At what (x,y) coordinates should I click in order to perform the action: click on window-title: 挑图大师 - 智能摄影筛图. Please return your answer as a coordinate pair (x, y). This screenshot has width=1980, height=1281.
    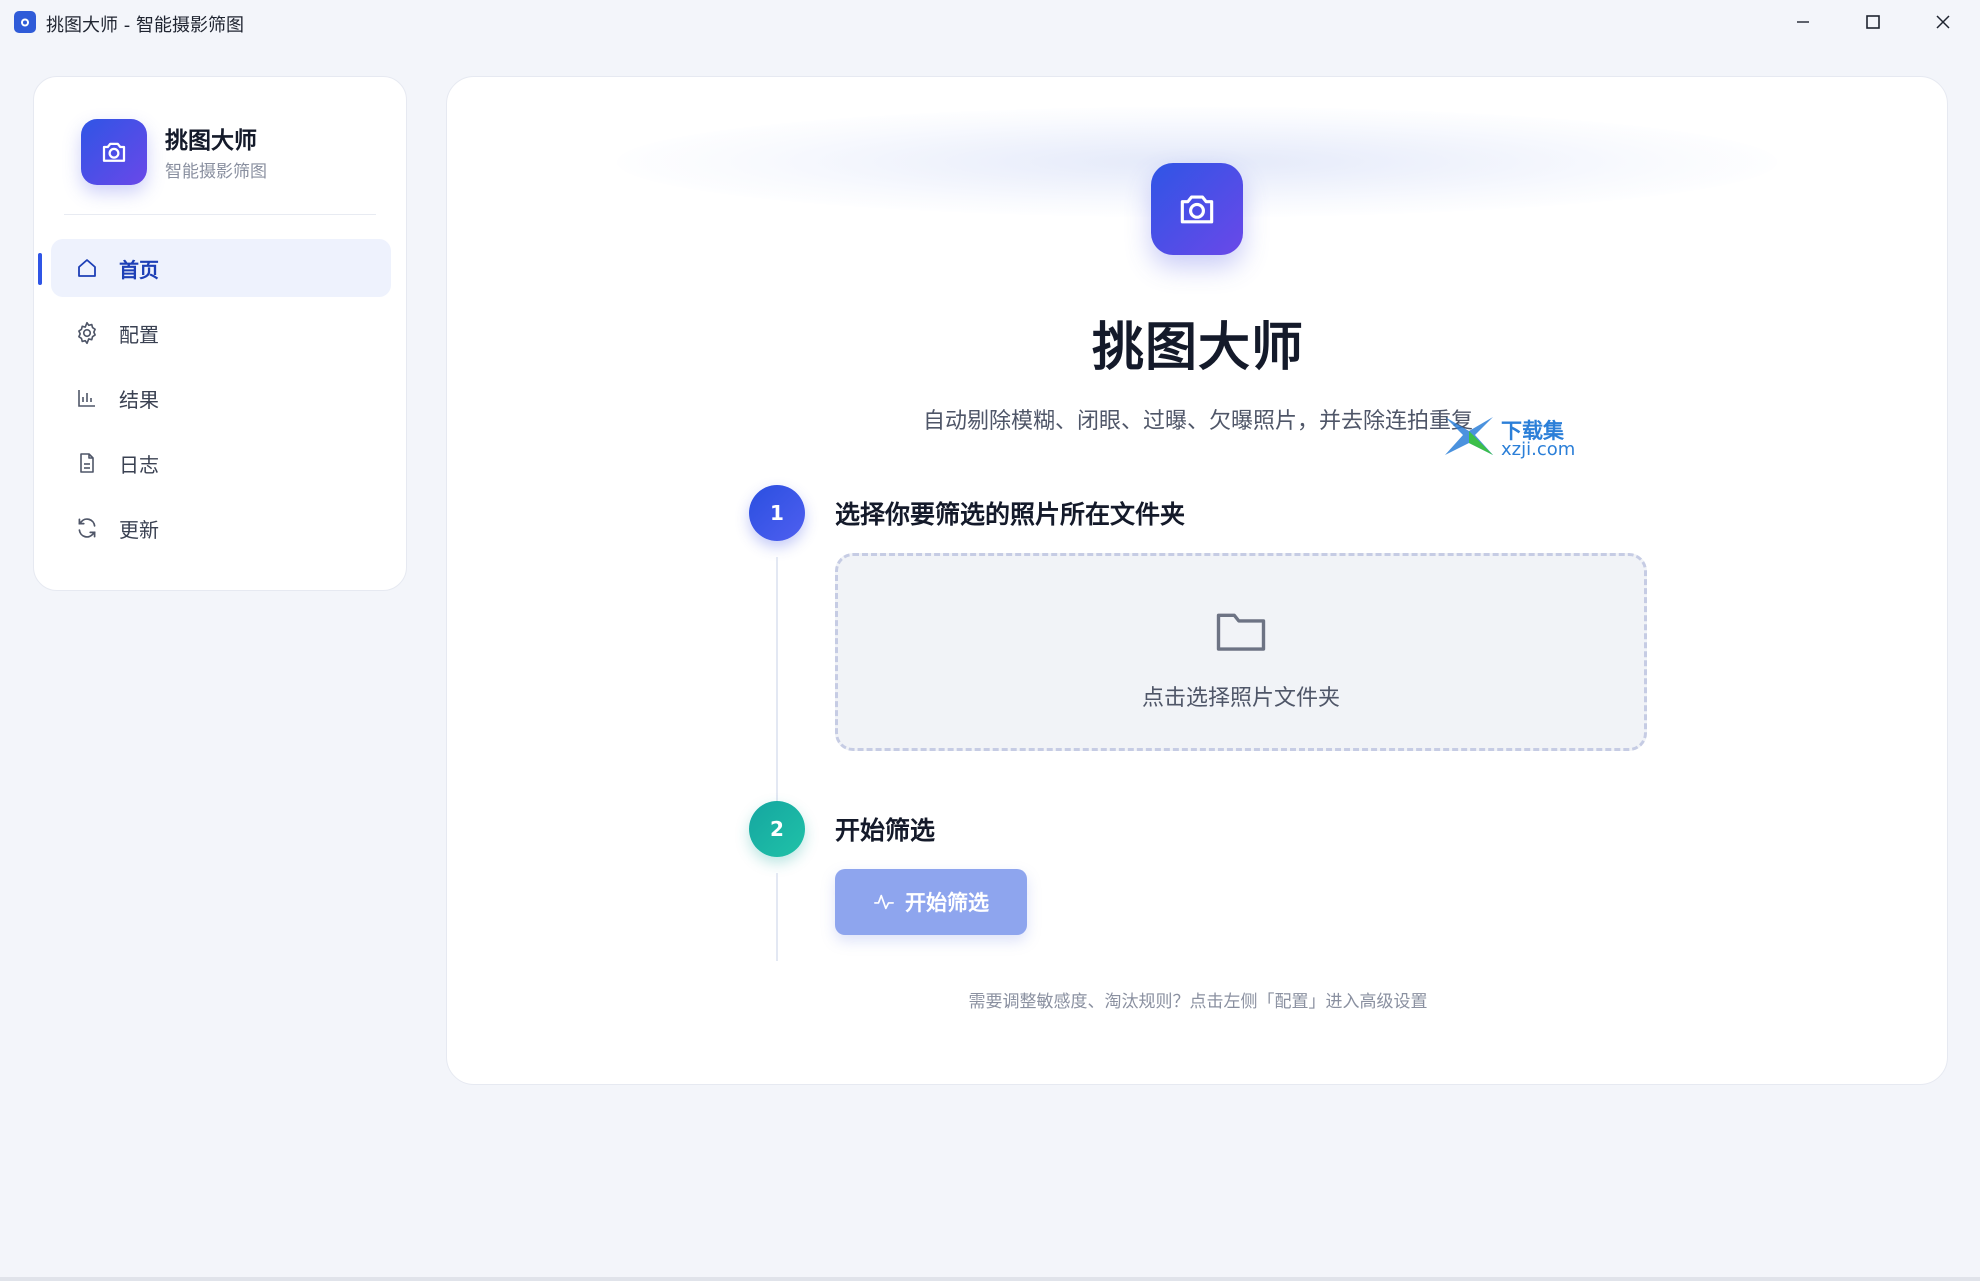
    Looking at the image, I should click on (145, 25).